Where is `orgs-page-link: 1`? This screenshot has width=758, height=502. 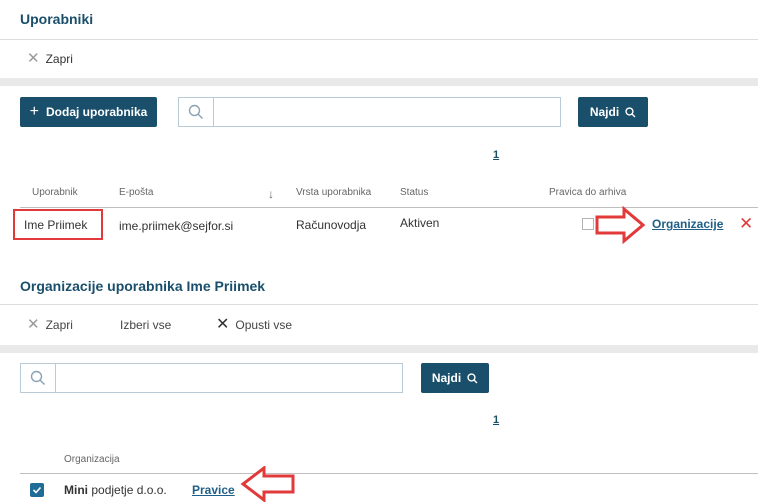 orgs-page-link: 1 is located at coordinates (496, 420).